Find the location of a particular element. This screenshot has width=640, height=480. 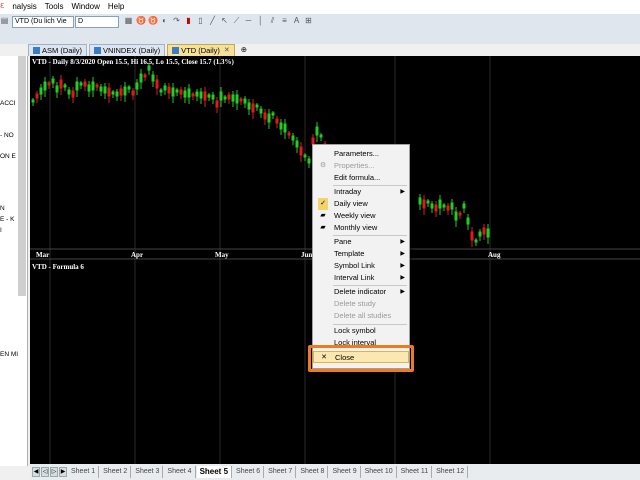

sidebar-item: EN MI is located at coordinates (9, 354).